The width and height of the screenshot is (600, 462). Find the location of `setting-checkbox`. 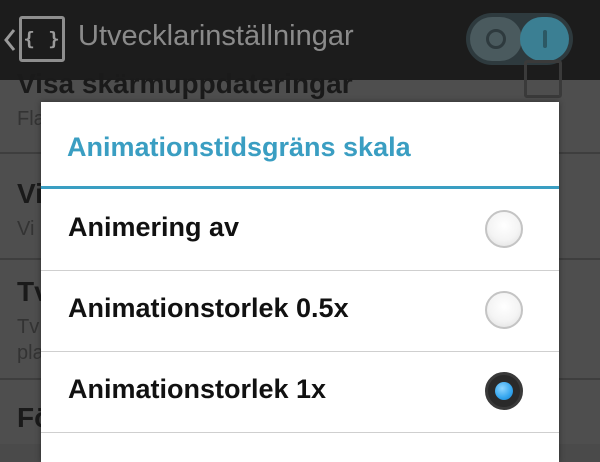

setting-checkbox is located at coordinates (543, 79).